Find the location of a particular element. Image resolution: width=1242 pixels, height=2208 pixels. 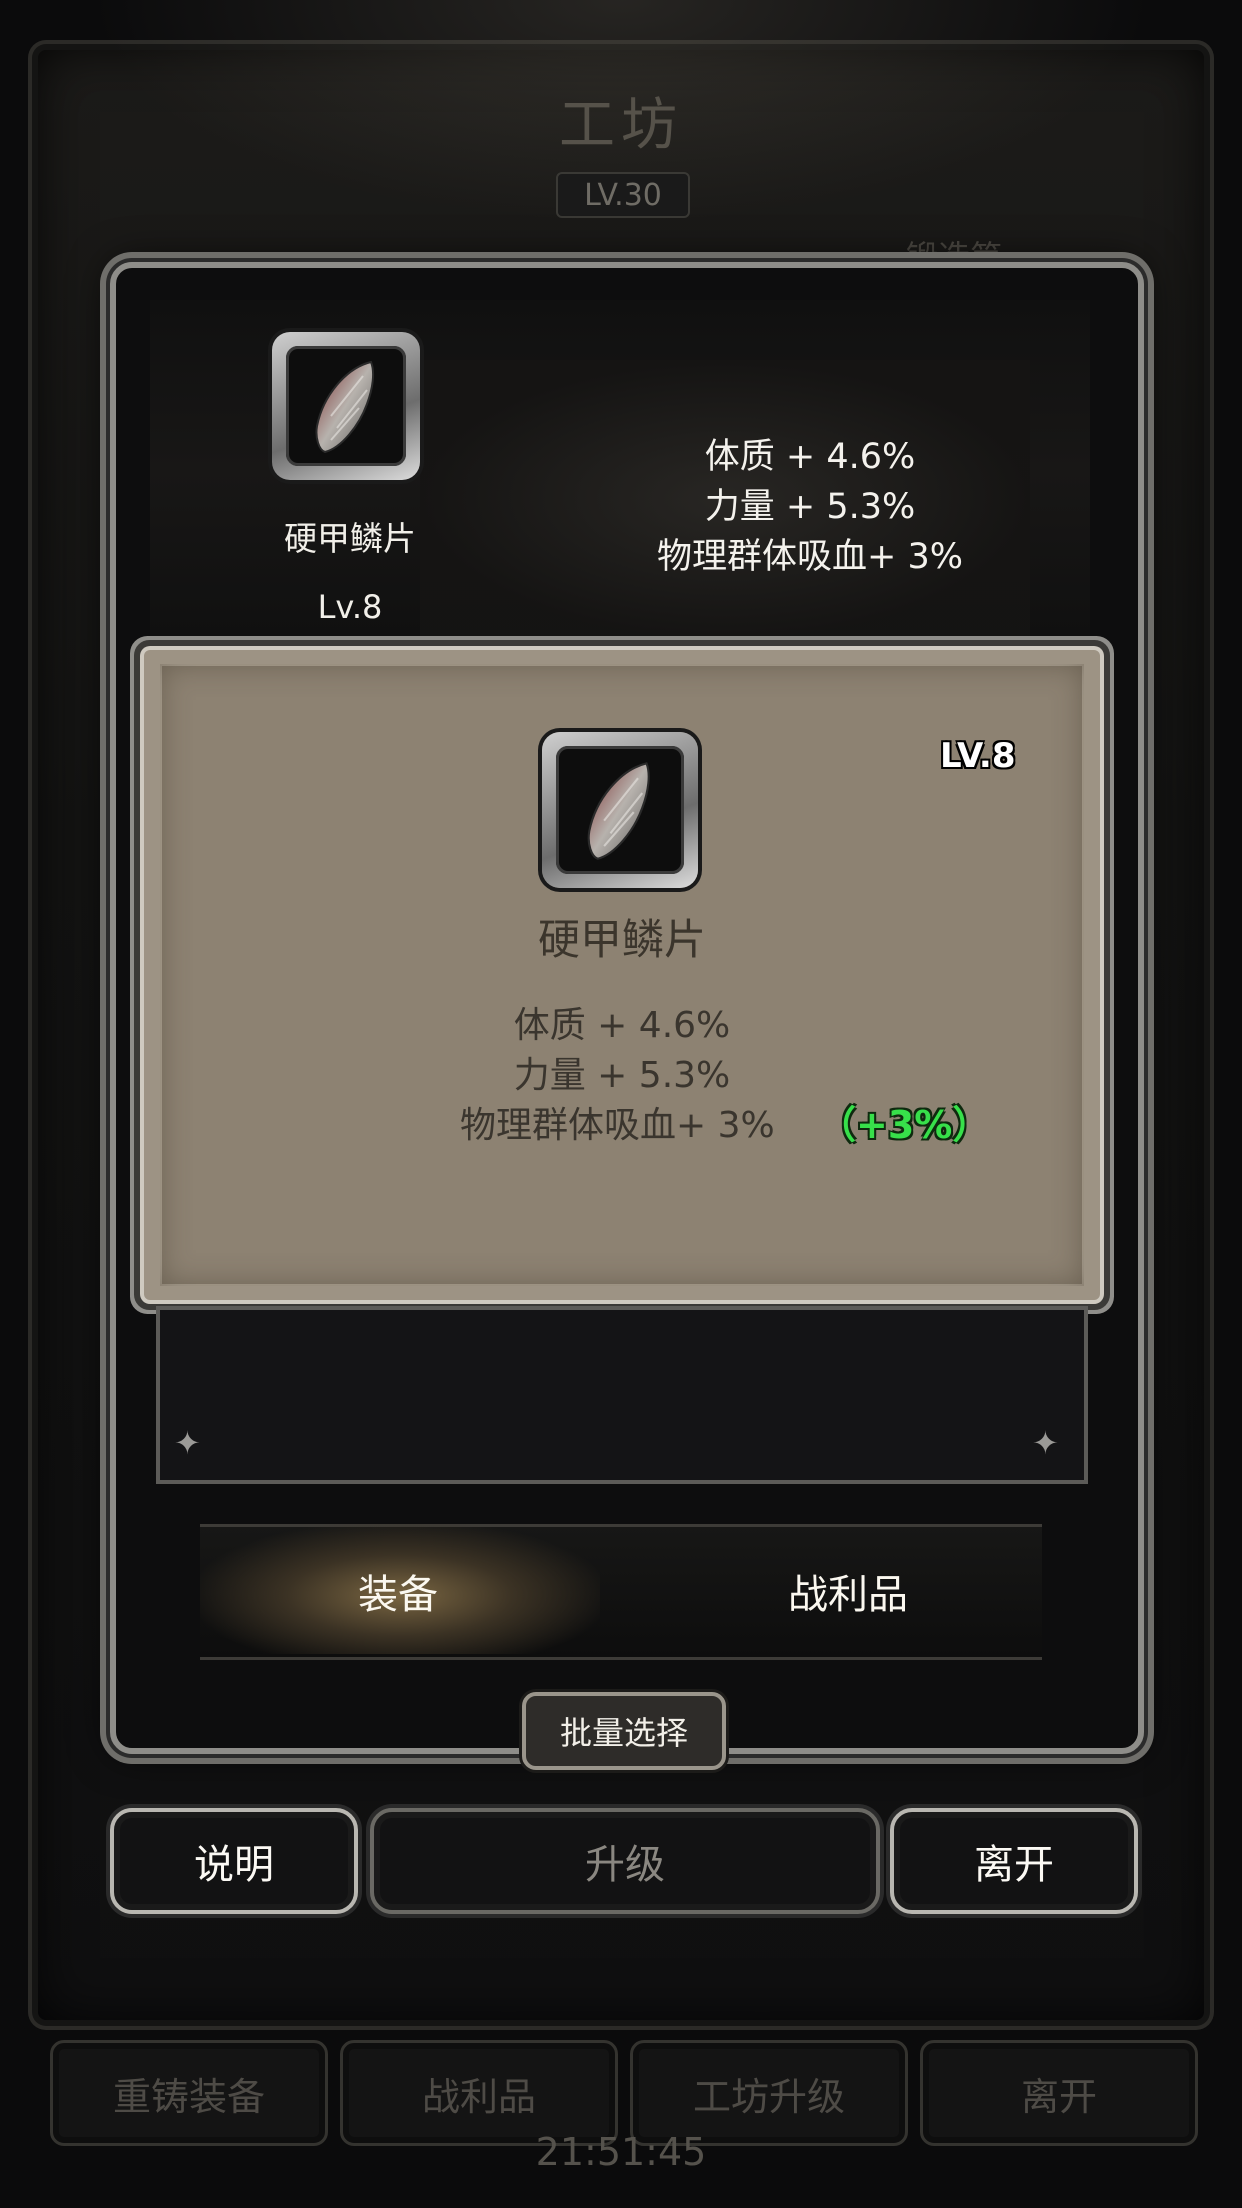

selected-item-level: Lv.8 is located at coordinates (350, 607).